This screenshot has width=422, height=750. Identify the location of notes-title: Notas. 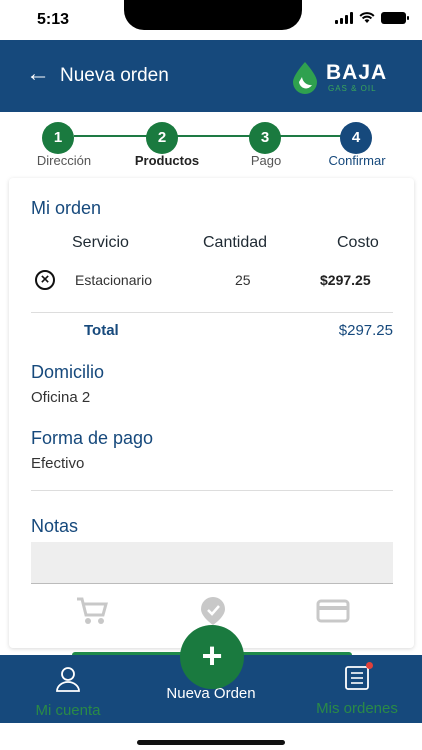
(55, 526).